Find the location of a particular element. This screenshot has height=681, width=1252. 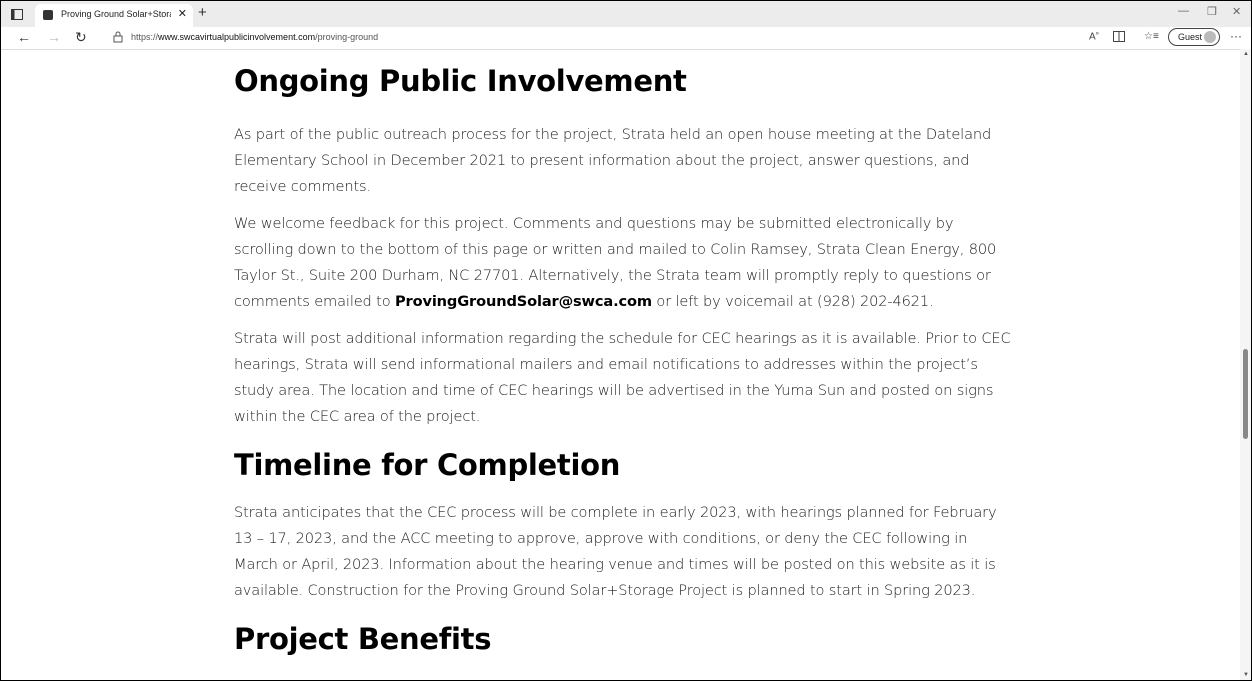

back-icon: ← is located at coordinates (24, 37).